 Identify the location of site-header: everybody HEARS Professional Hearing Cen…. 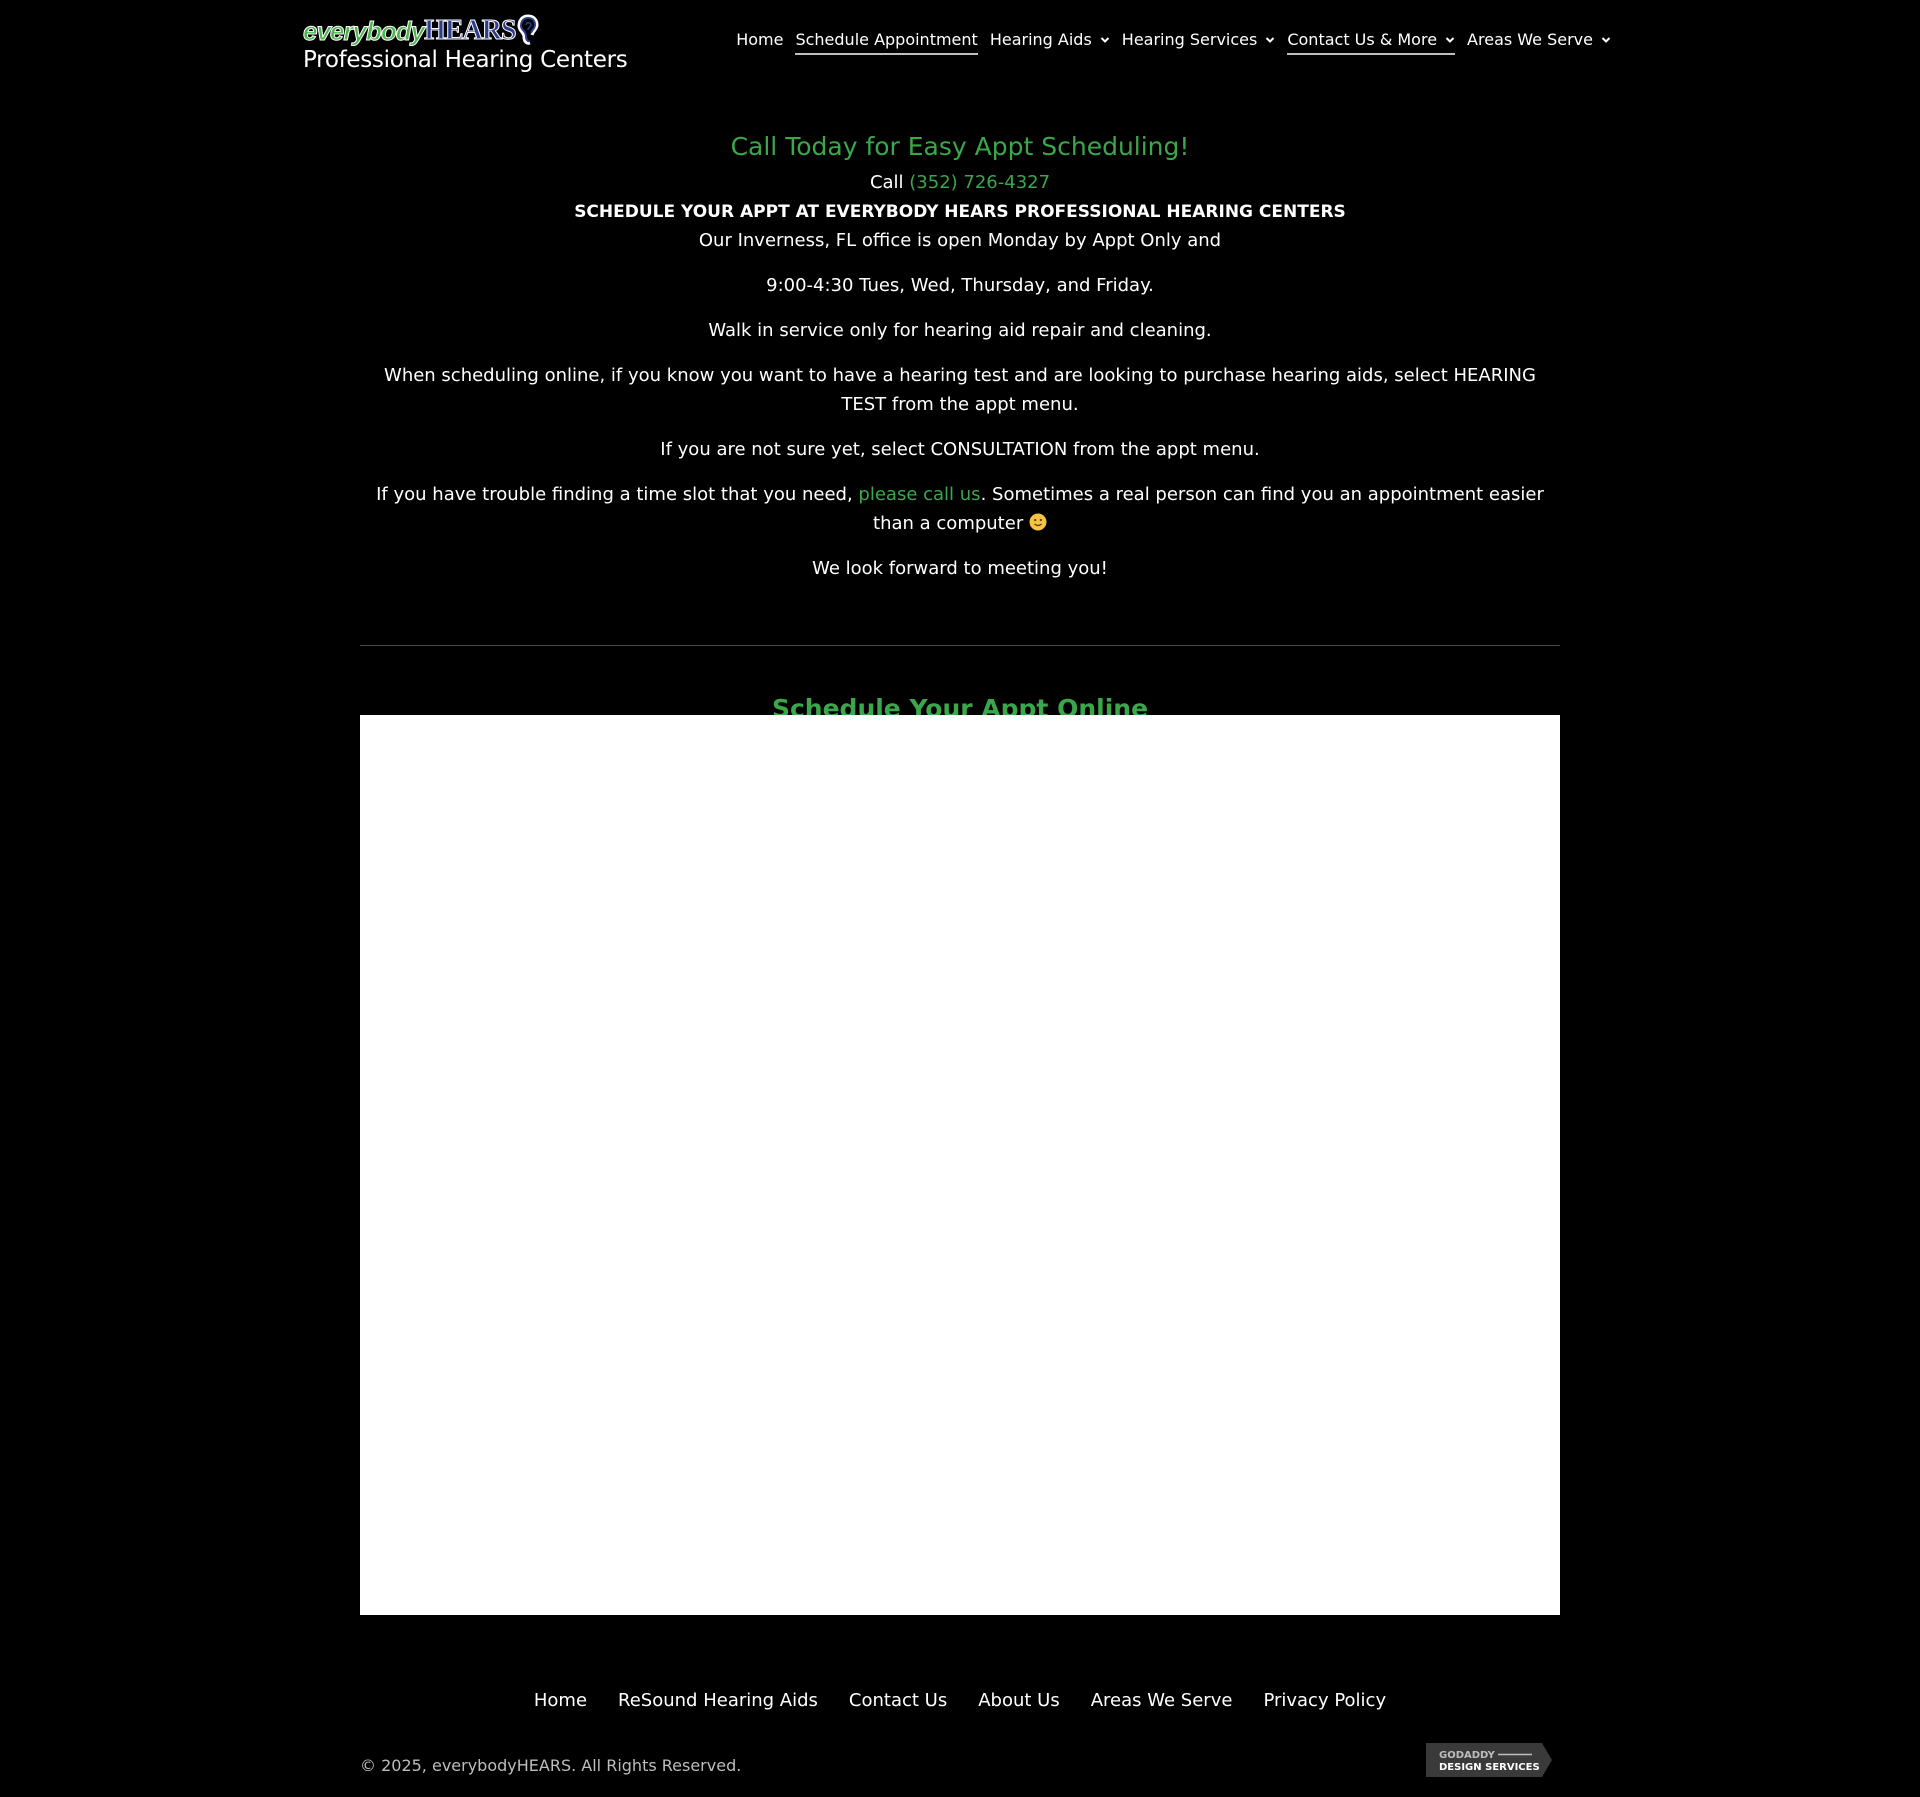
(960, 50).